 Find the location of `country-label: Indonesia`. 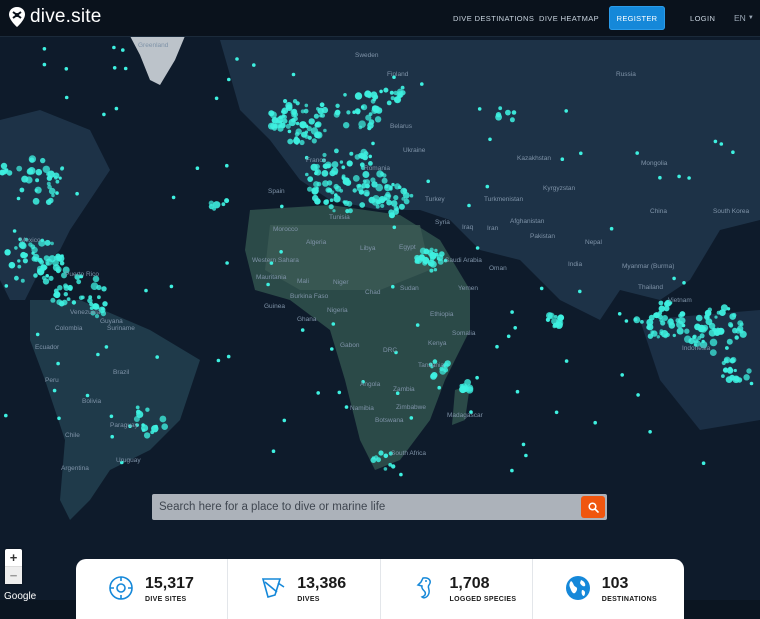

country-label: Indonesia is located at coordinates (696, 348).